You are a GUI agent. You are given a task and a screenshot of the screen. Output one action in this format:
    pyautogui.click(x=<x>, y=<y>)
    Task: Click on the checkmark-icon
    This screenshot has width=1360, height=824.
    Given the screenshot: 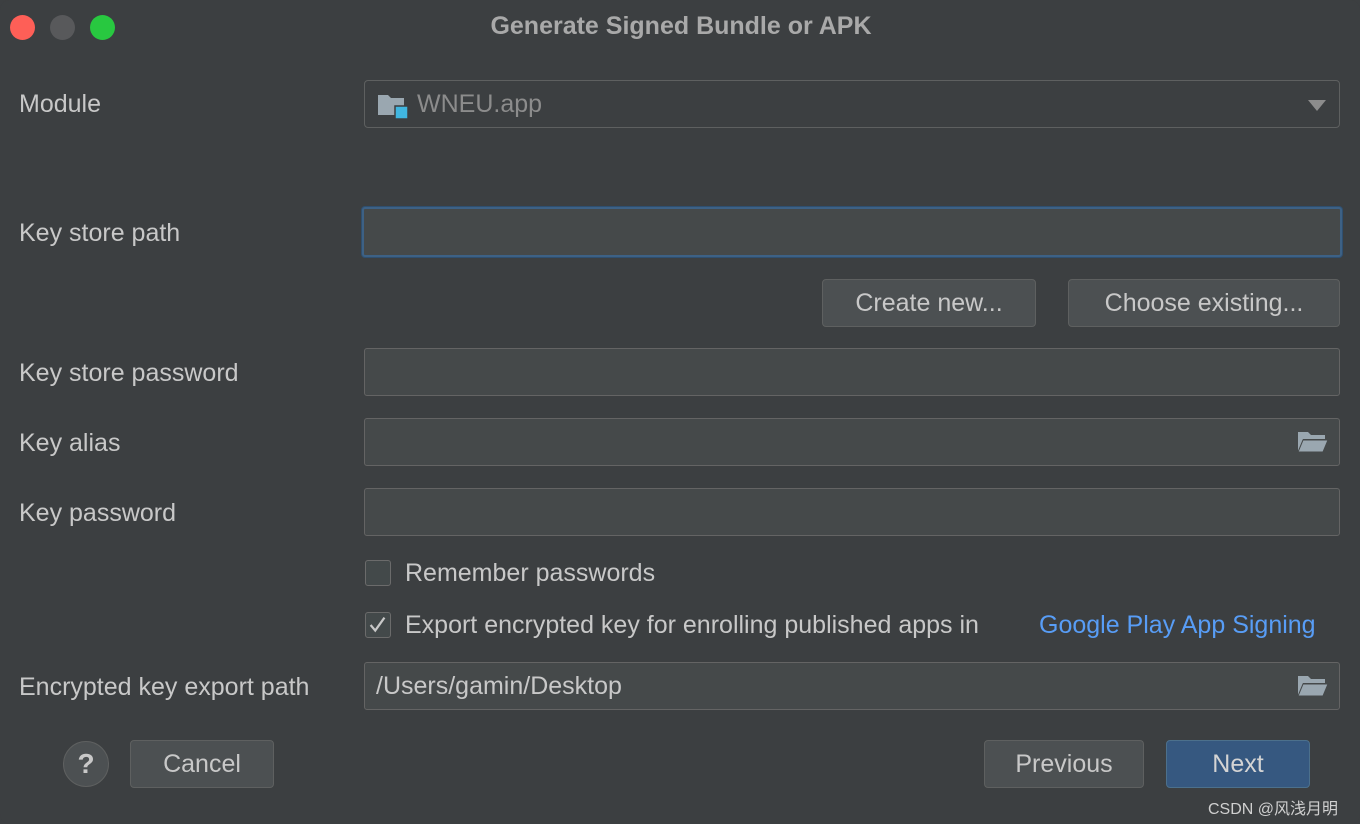 What is the action you would take?
    pyautogui.click(x=377, y=624)
    